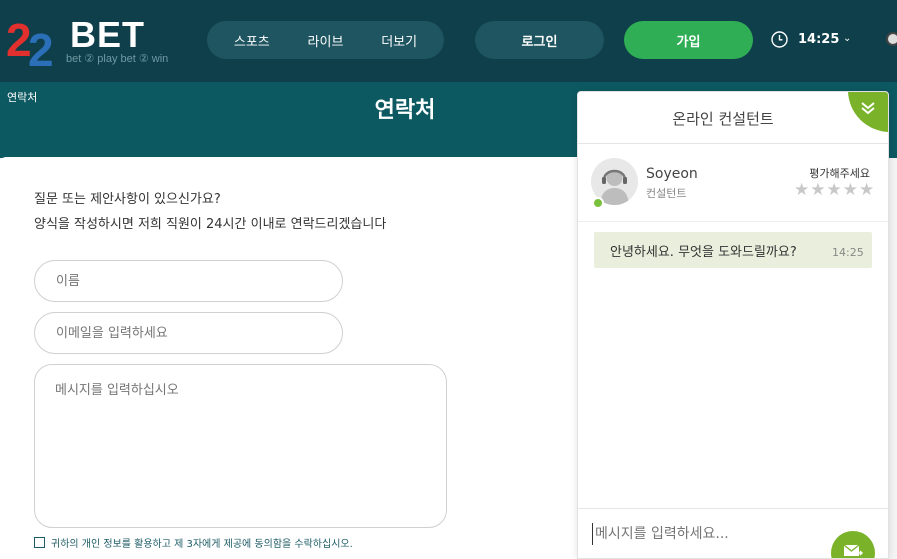 This screenshot has height=559, width=897. What do you see at coordinates (41, 46) in the screenshot?
I see `svg-text: 2` at bounding box center [41, 46].